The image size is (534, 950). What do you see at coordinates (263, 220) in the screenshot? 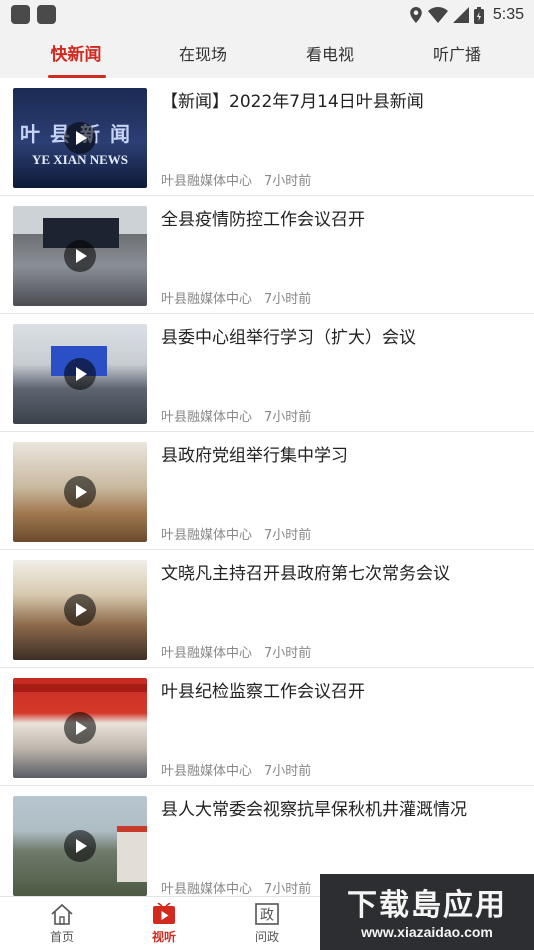
I see `news-title: 全县疫情防控工作会议召开` at bounding box center [263, 220].